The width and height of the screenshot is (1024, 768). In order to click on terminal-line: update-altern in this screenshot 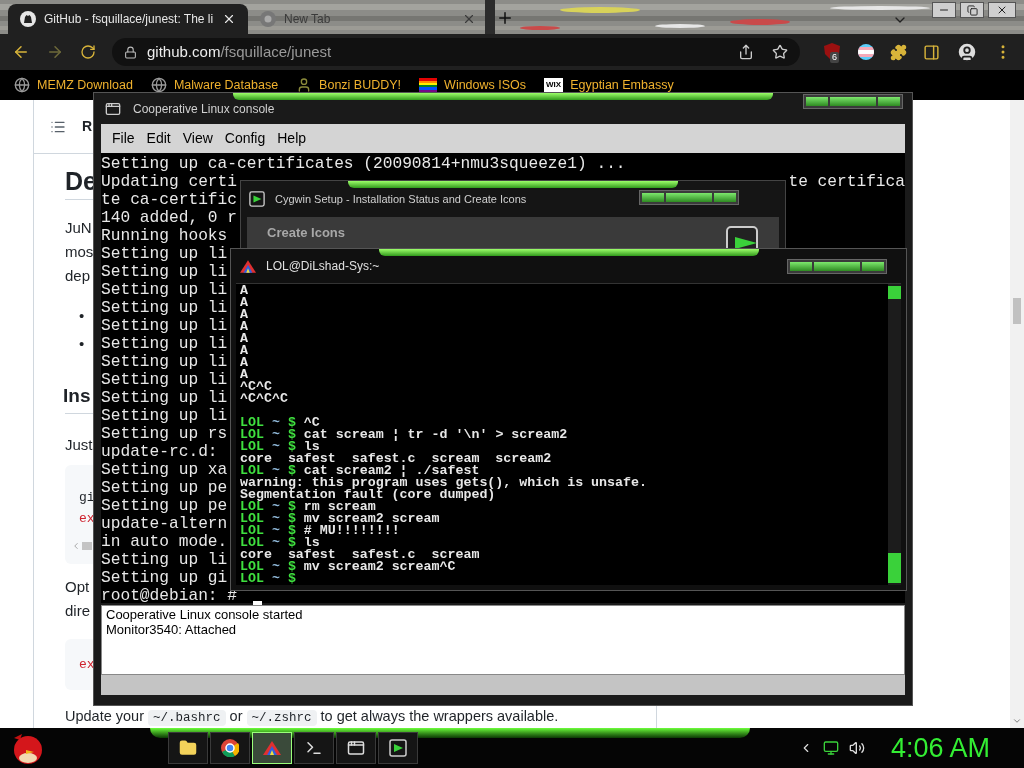, I will do `click(164, 524)`.